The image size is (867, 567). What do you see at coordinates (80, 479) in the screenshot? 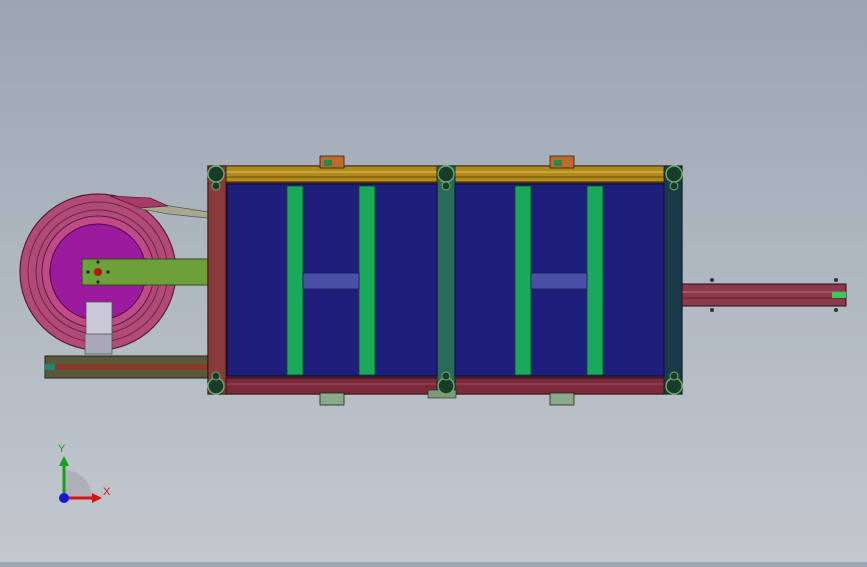
I see `coordinate-triad-icon` at bounding box center [80, 479].